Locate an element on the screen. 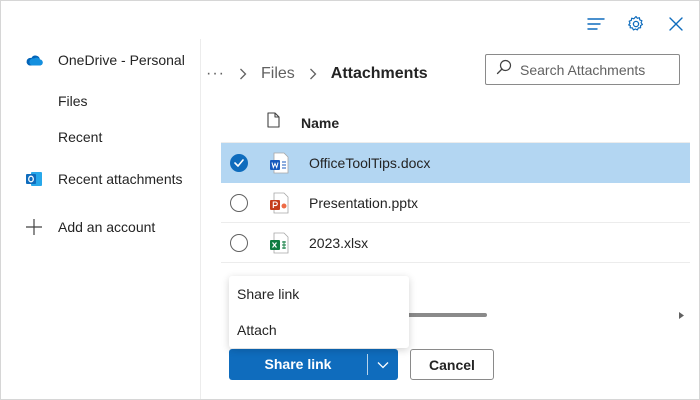 The height and width of the screenshot is (400, 700). scroll-right-arrow-icon is located at coordinates (681, 315).